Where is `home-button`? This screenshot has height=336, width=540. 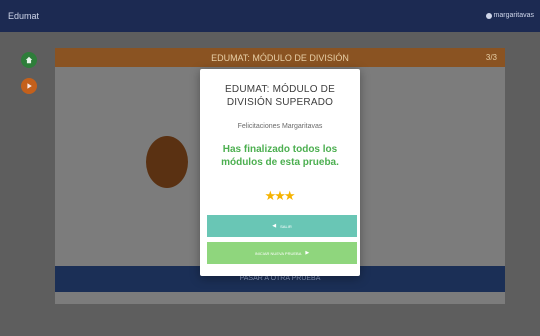
home-button is located at coordinates (29, 60).